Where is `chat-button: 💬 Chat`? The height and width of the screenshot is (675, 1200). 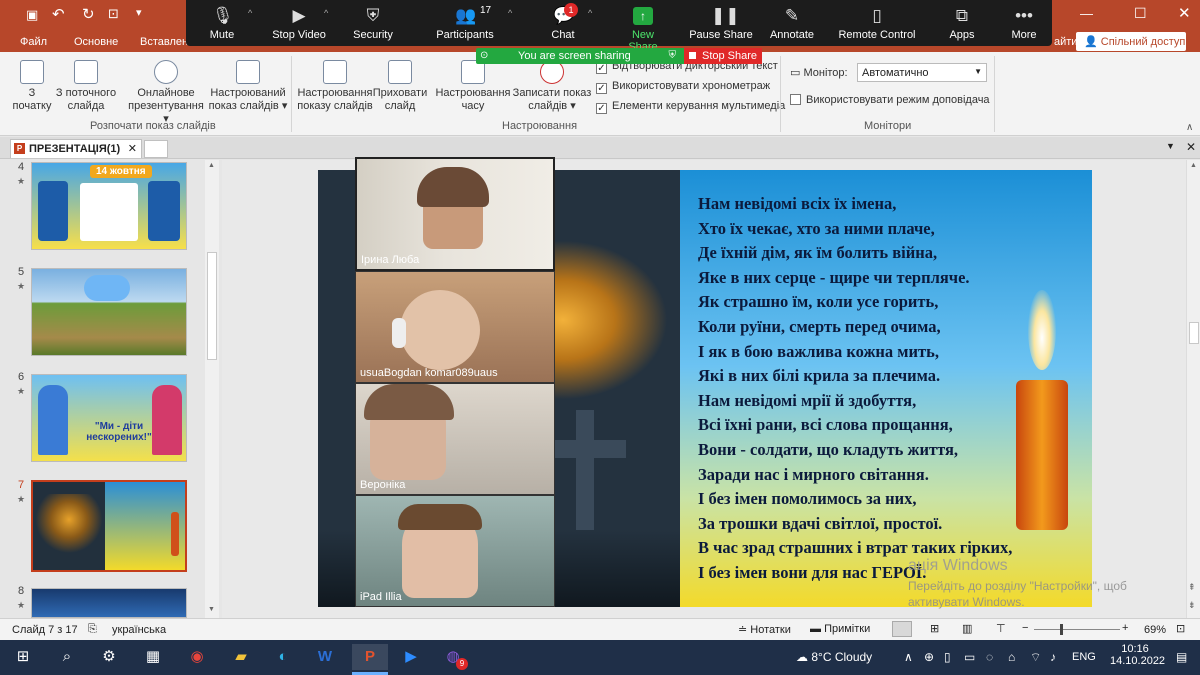
chat-button: 💬 Chat is located at coordinates (563, 23).